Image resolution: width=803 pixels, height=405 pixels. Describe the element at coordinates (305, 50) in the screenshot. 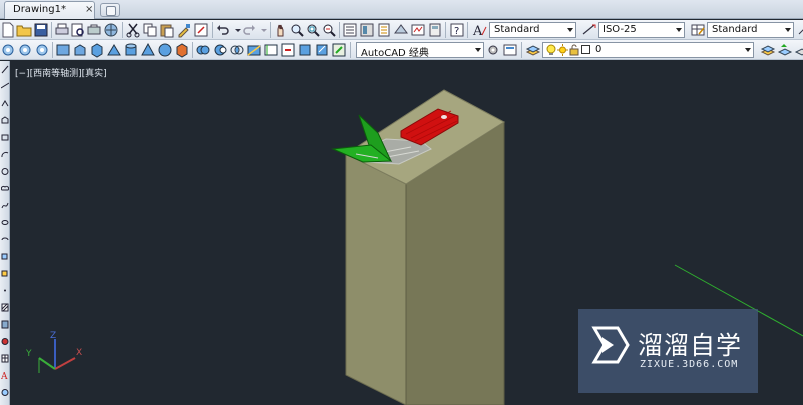

I see `3d-move-icon` at that location.